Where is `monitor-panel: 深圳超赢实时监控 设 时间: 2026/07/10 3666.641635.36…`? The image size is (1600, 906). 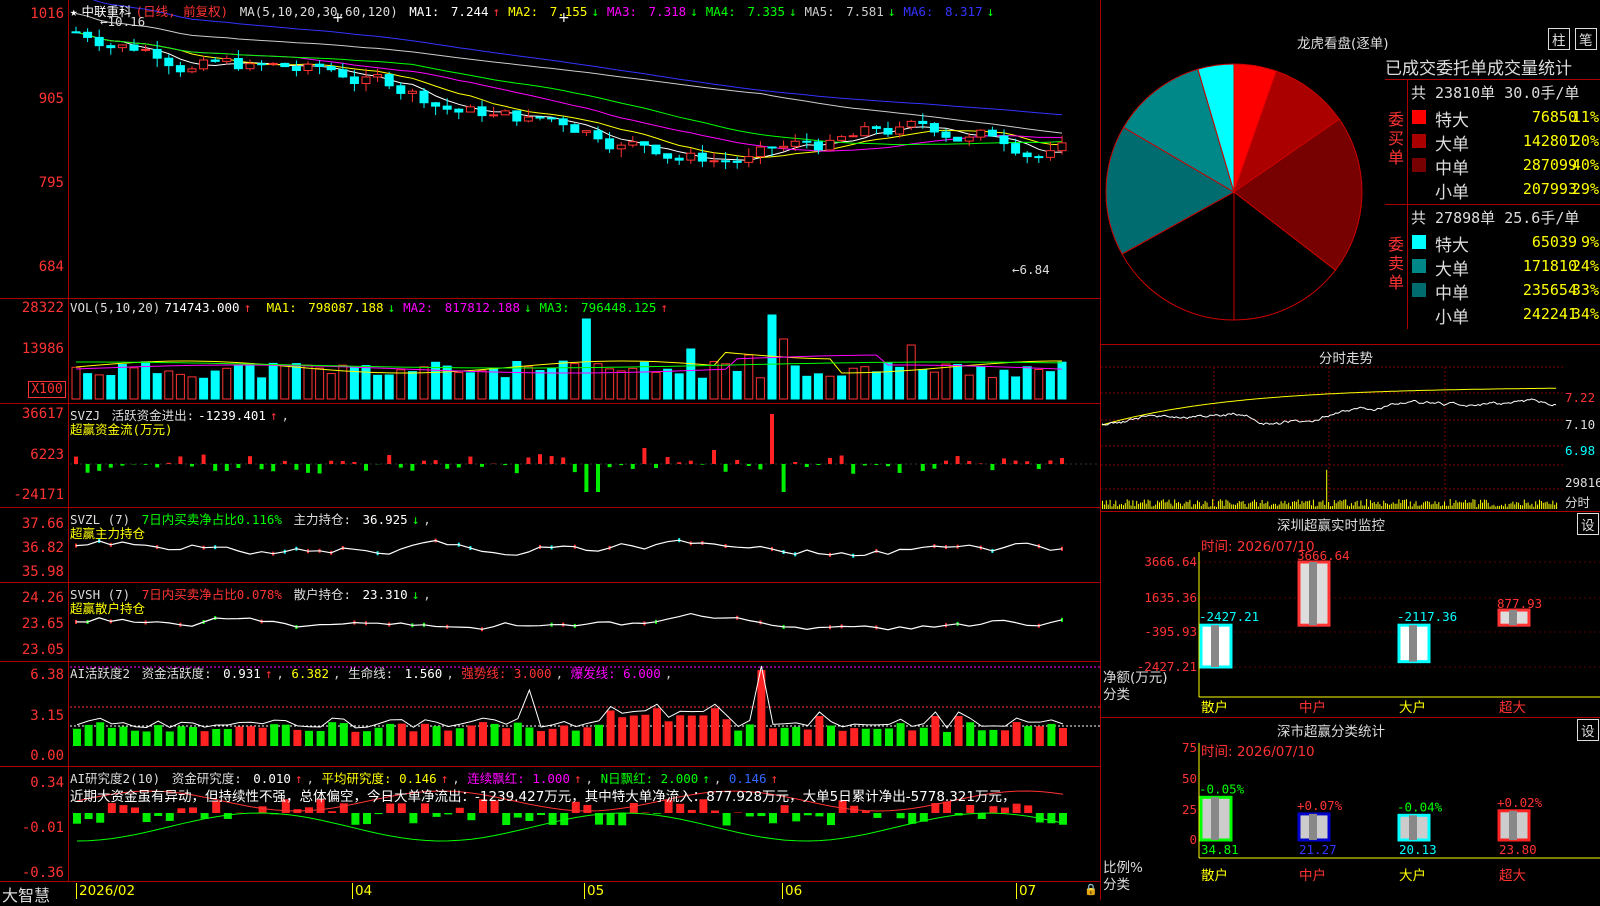 monitor-panel: 深圳超赢实时监控 设 时间: 2026/07/10 3666.641635.36… is located at coordinates (1350, 615).